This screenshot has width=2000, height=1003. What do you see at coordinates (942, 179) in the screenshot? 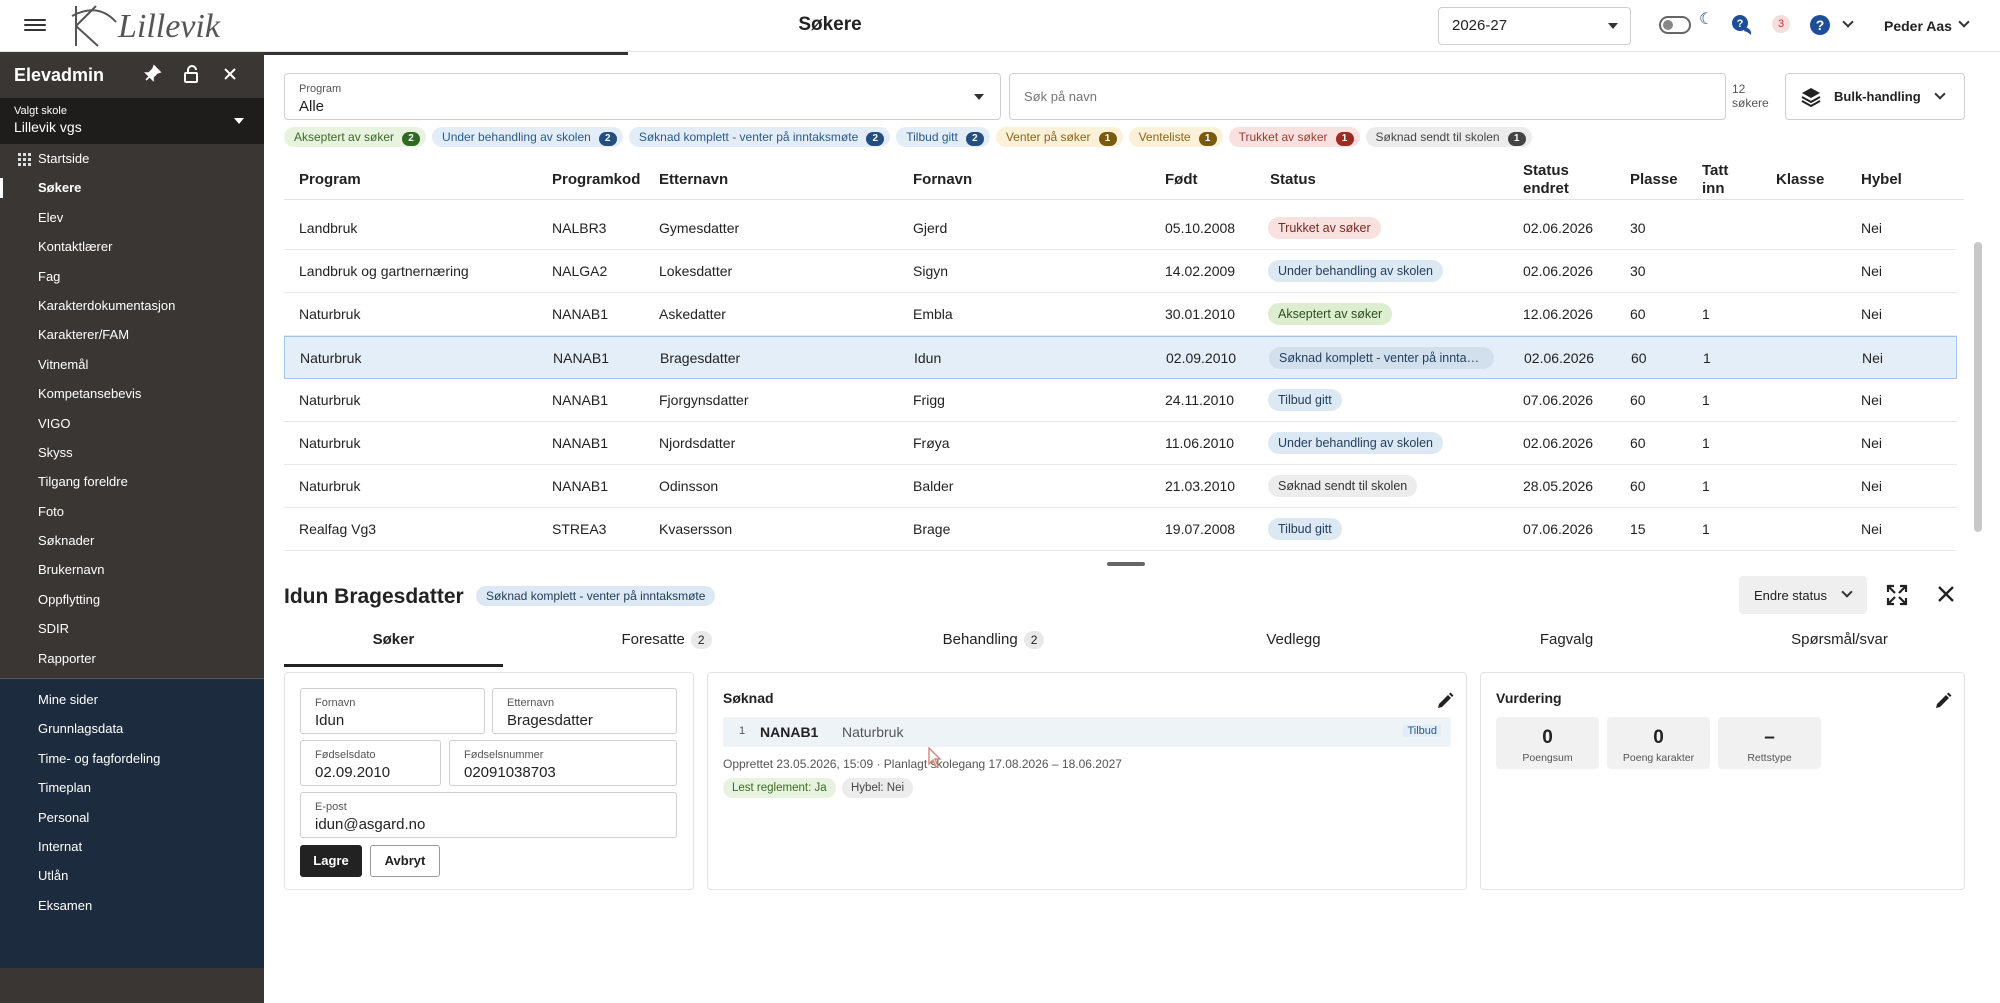
I see `col-fornavn: Fornavn` at bounding box center [942, 179].